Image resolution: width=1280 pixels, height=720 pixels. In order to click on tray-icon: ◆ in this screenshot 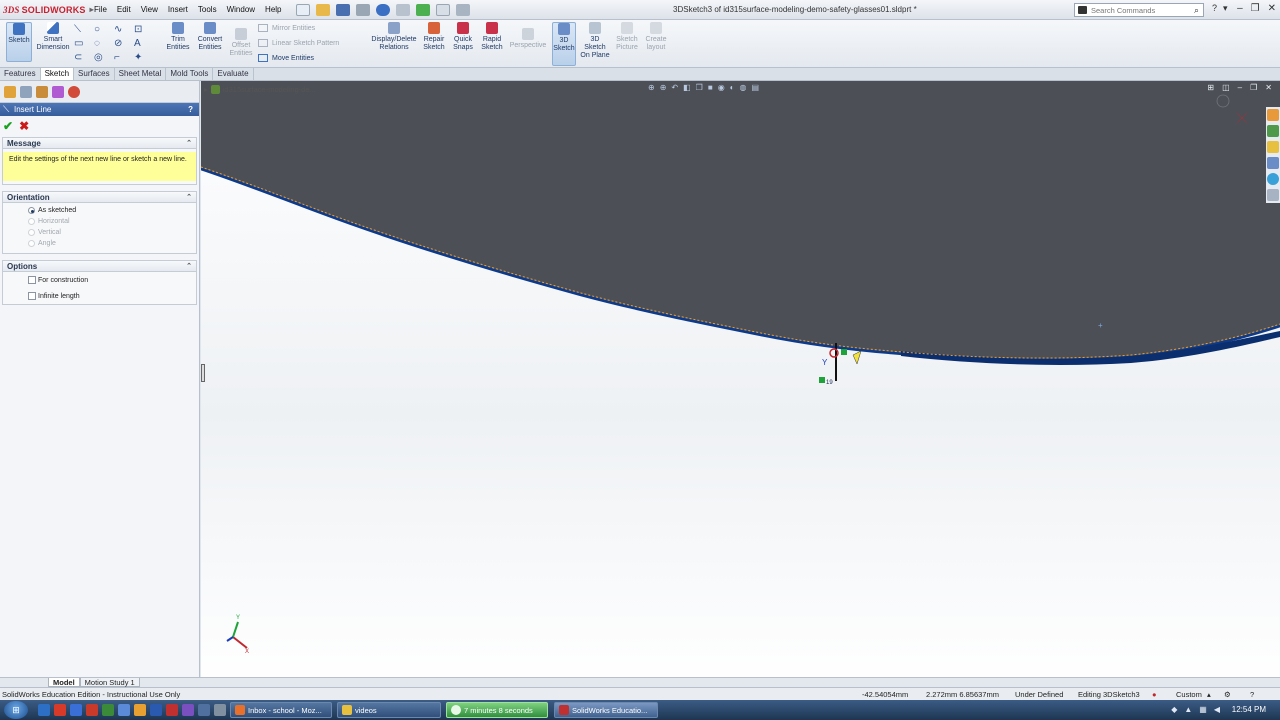, I will do `click(1174, 709)`.